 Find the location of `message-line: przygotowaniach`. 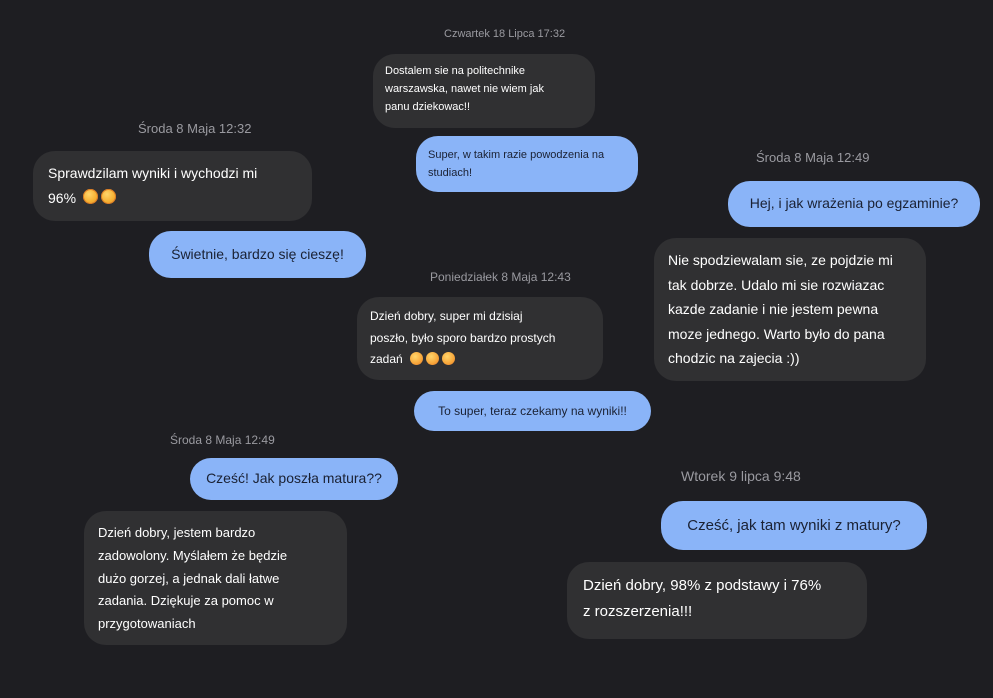

message-line: przygotowaniach is located at coordinates (147, 623).